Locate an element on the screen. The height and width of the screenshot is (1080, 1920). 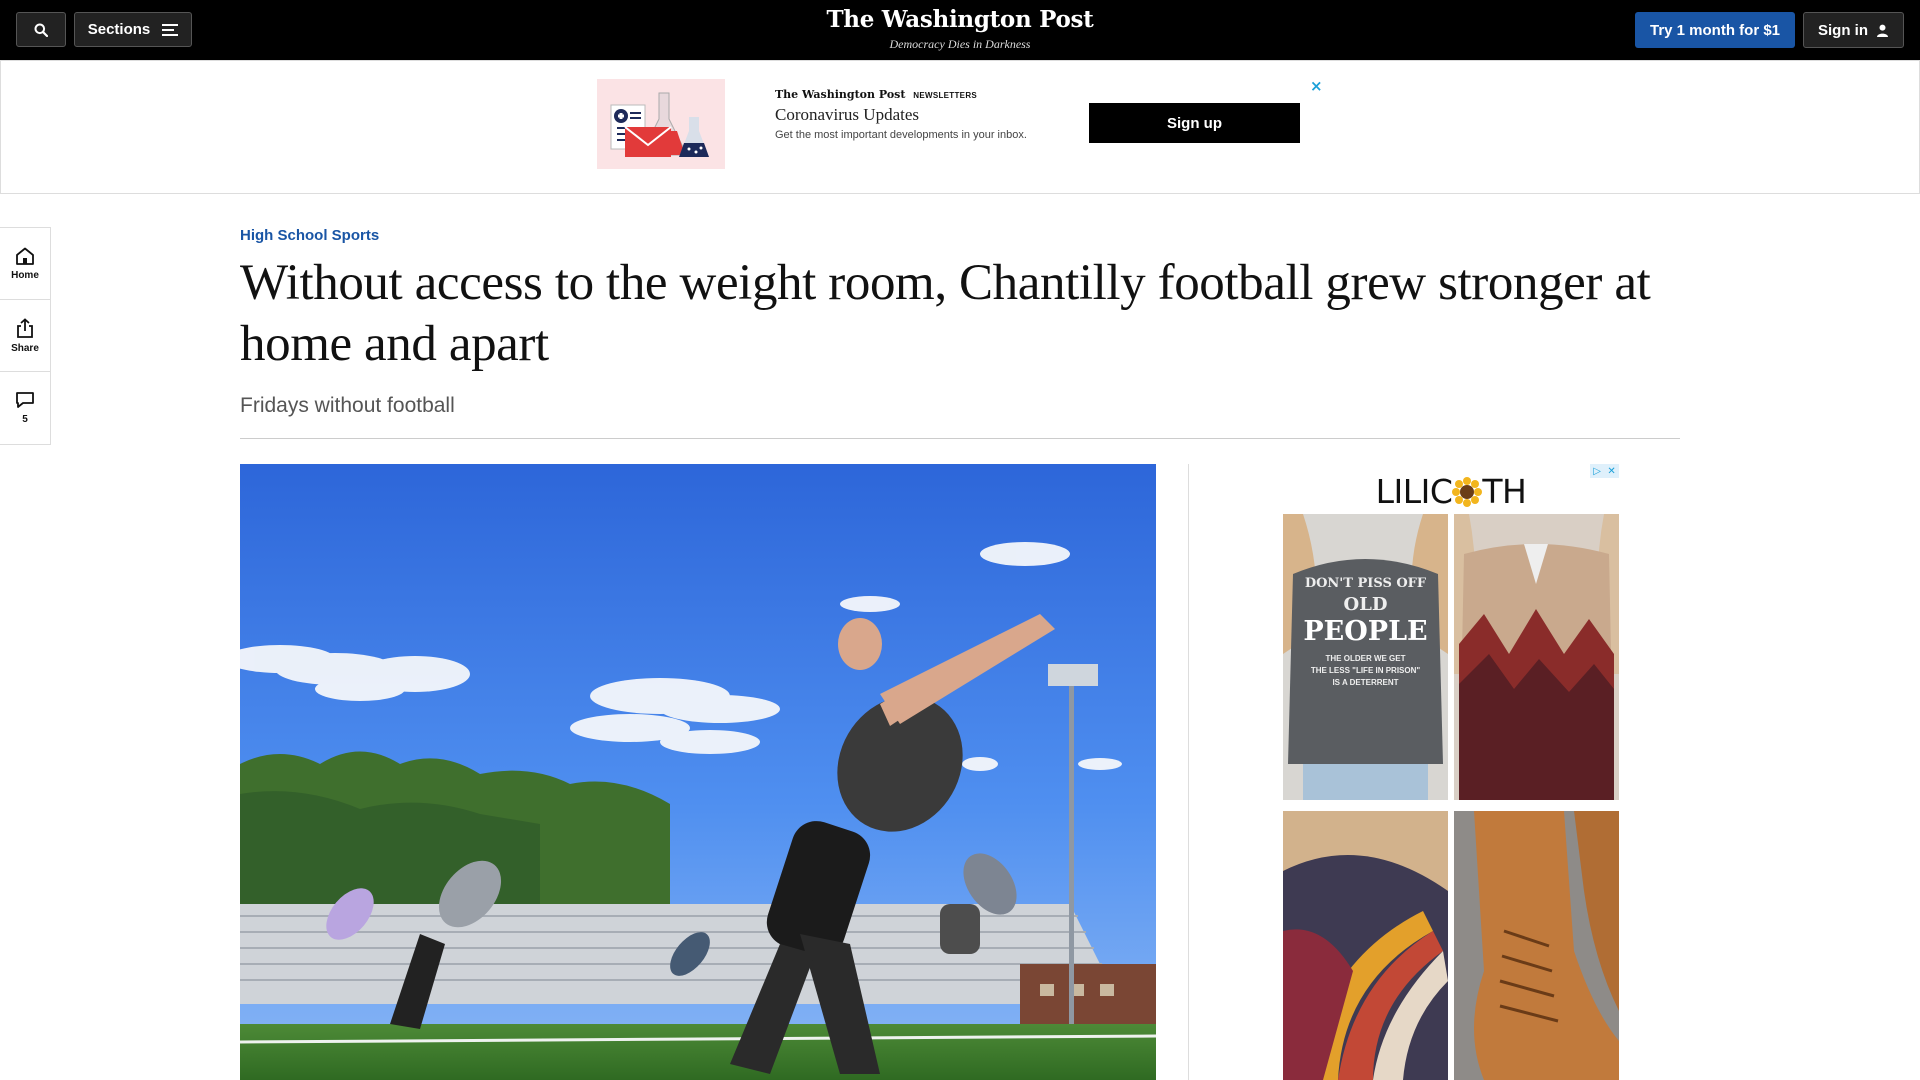
ad-choices-button: ▷ ✕ is located at coordinates (1604, 471).